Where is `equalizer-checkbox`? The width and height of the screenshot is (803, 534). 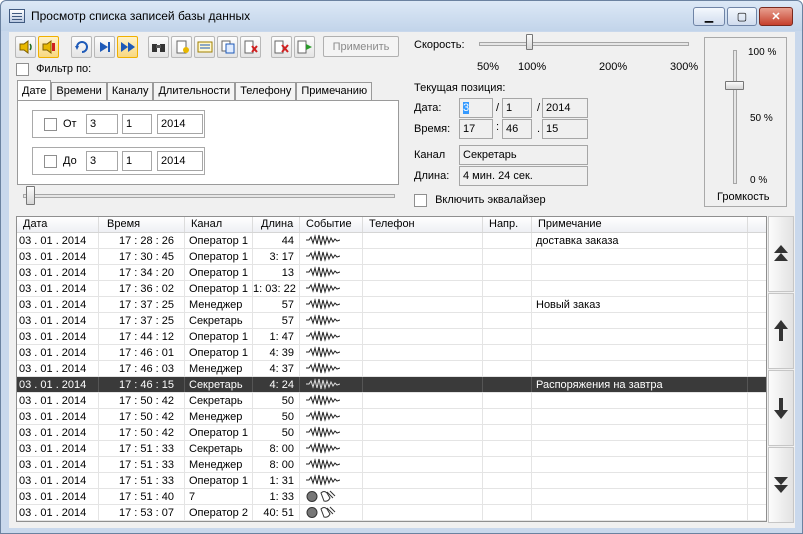 equalizer-checkbox is located at coordinates (420, 200).